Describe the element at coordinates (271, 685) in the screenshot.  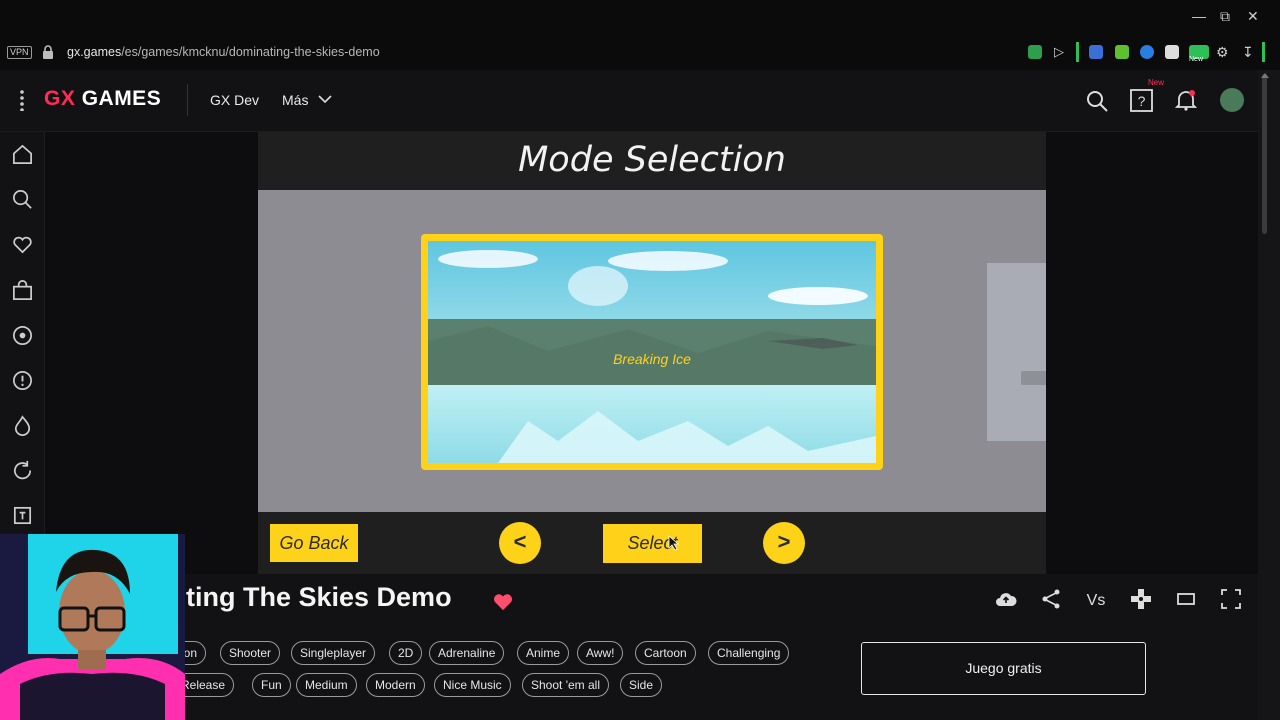
I see `tag-item: Fun` at that location.